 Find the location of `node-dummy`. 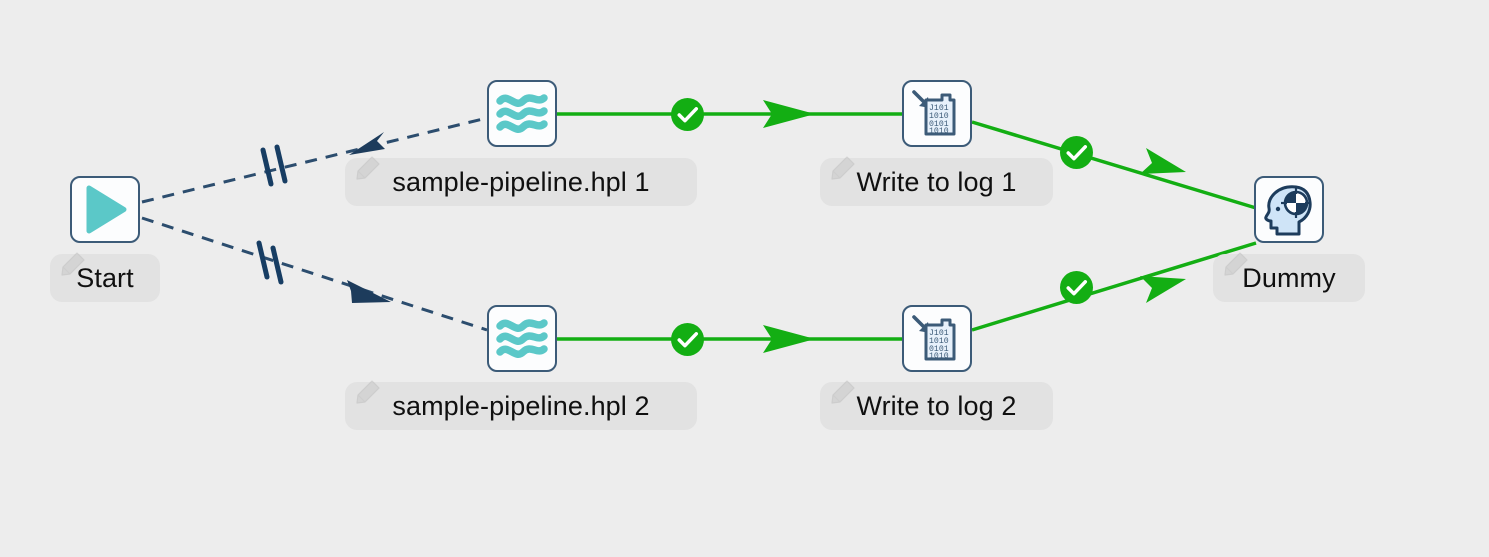

node-dummy is located at coordinates (1289, 209).